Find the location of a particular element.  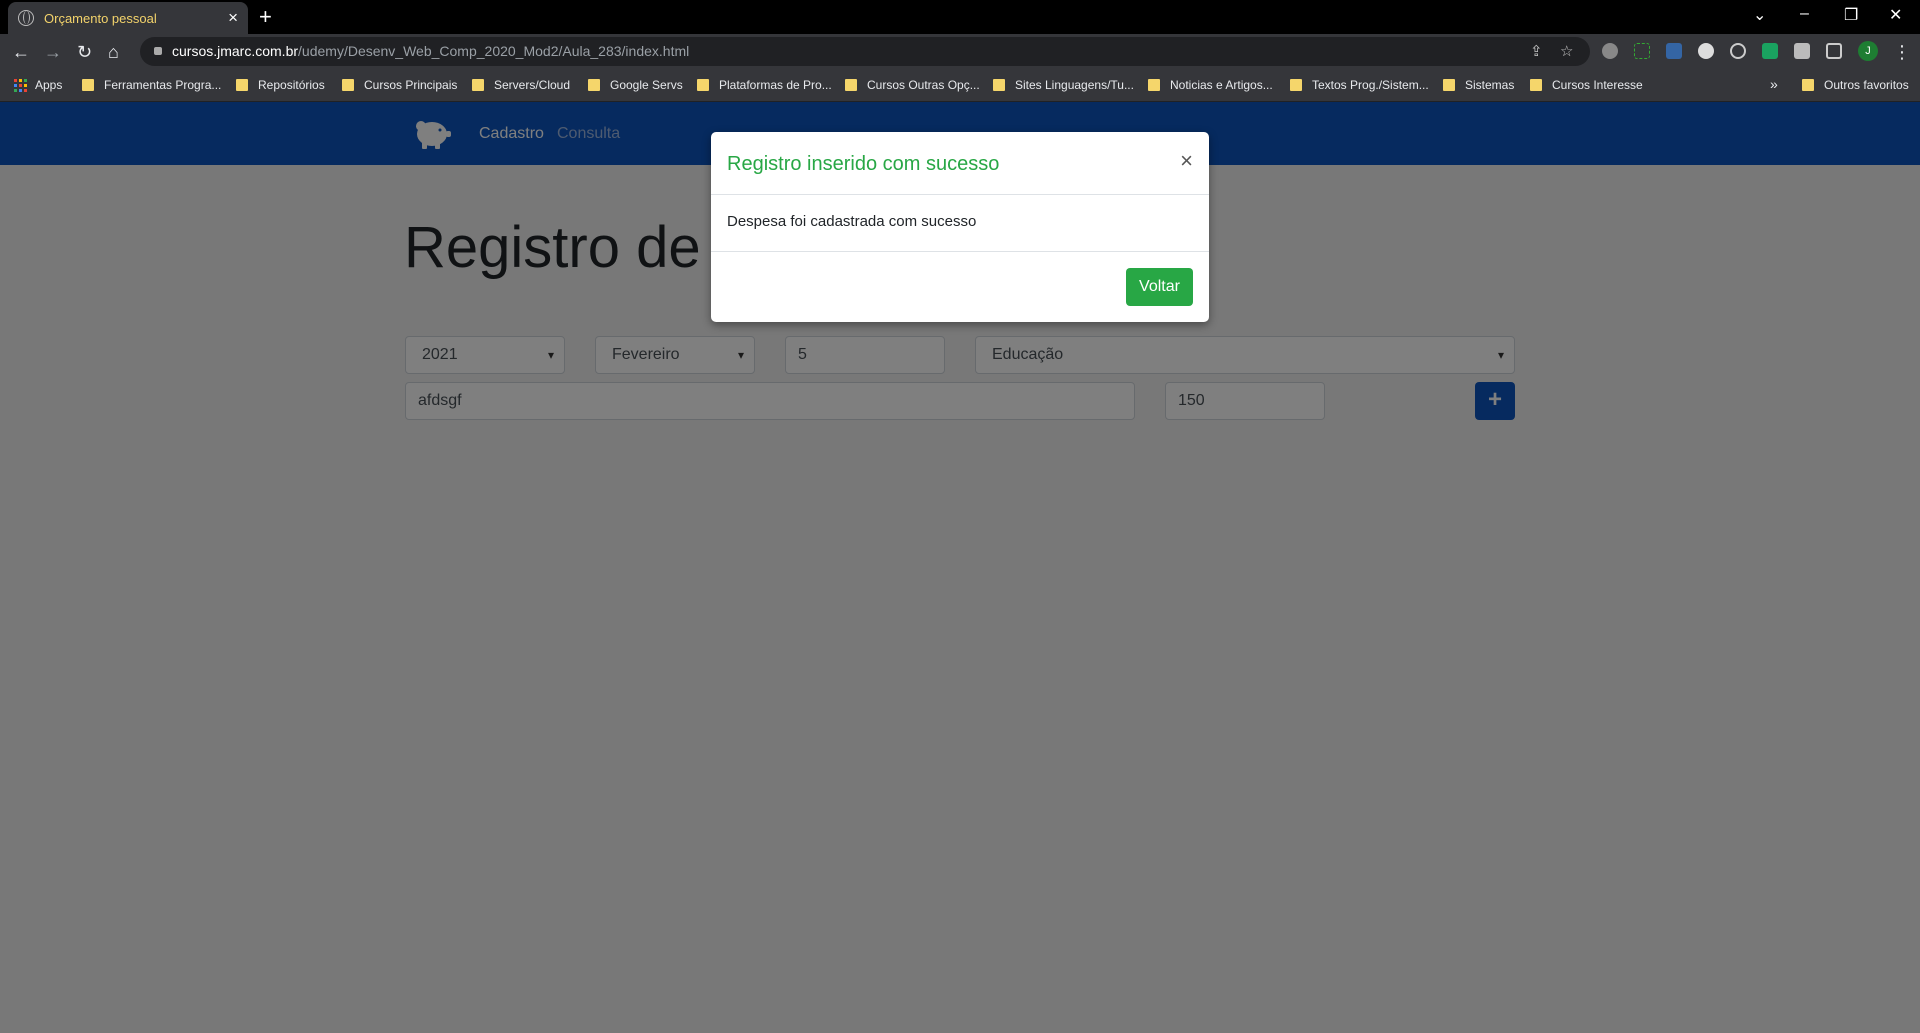

bookmark-folder: Repositórios is located at coordinates (280, 85).